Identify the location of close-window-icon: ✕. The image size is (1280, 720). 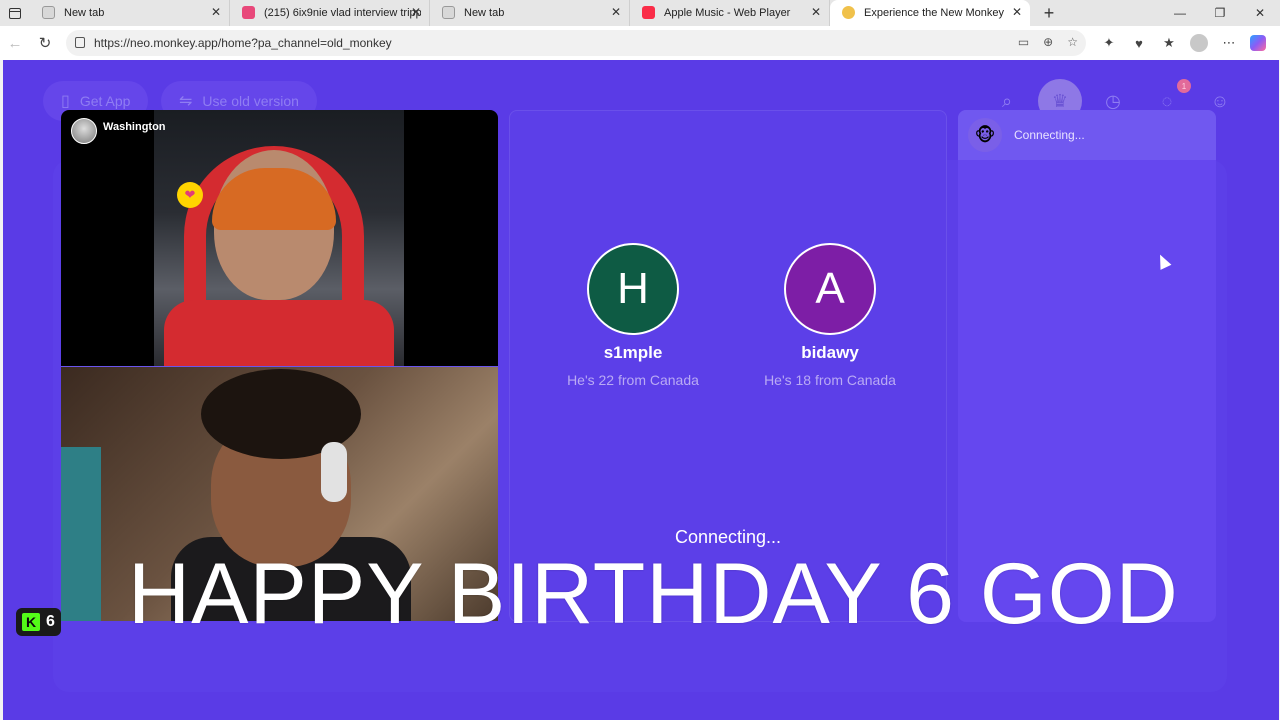
(1260, 13).